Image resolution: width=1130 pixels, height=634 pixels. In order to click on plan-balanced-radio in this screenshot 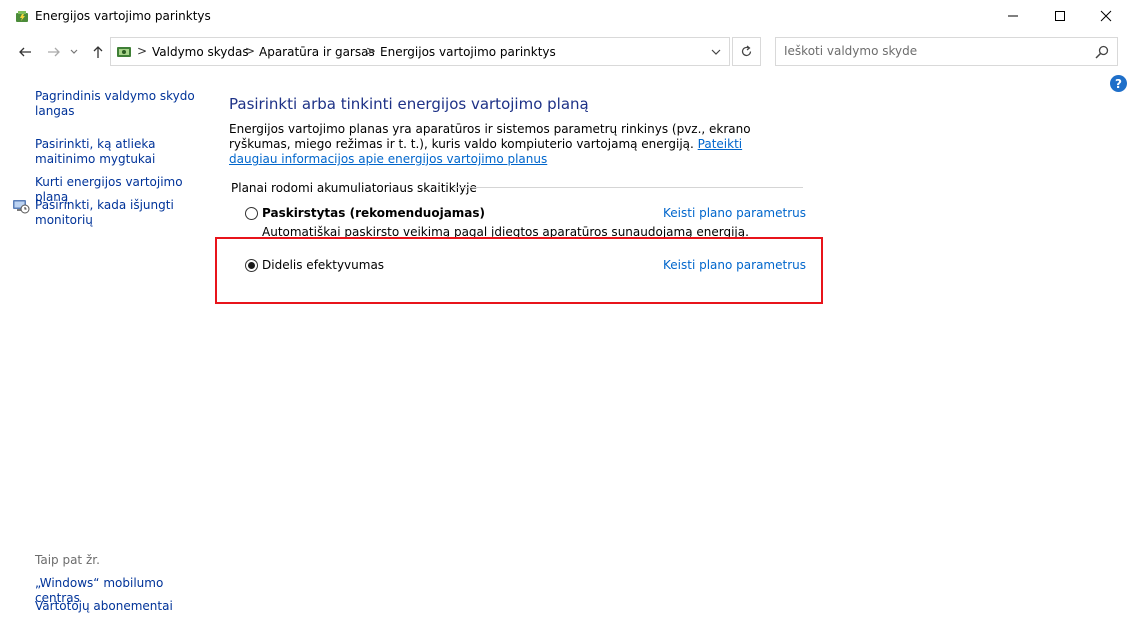, I will do `click(251, 213)`.